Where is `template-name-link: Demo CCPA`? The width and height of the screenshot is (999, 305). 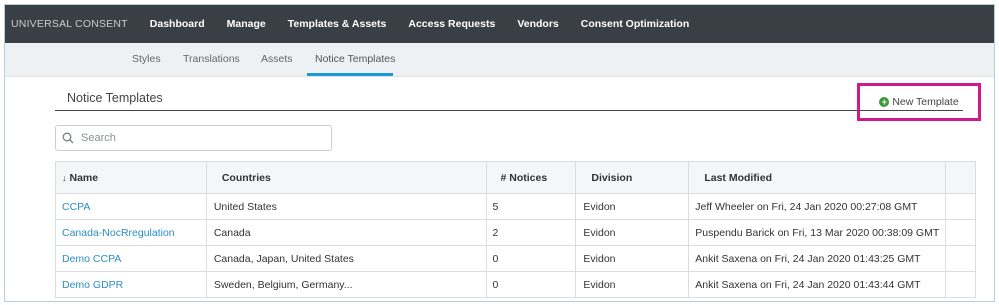 template-name-link: Demo CCPA is located at coordinates (91, 259).